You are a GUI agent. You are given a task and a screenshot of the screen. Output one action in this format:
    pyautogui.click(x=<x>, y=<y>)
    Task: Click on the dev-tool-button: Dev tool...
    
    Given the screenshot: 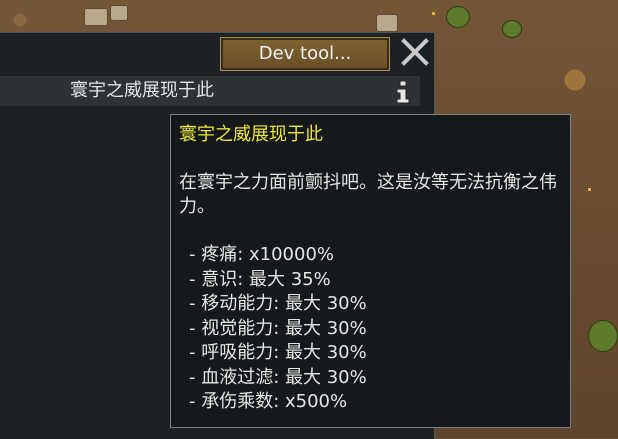 What is the action you would take?
    pyautogui.click(x=305, y=54)
    